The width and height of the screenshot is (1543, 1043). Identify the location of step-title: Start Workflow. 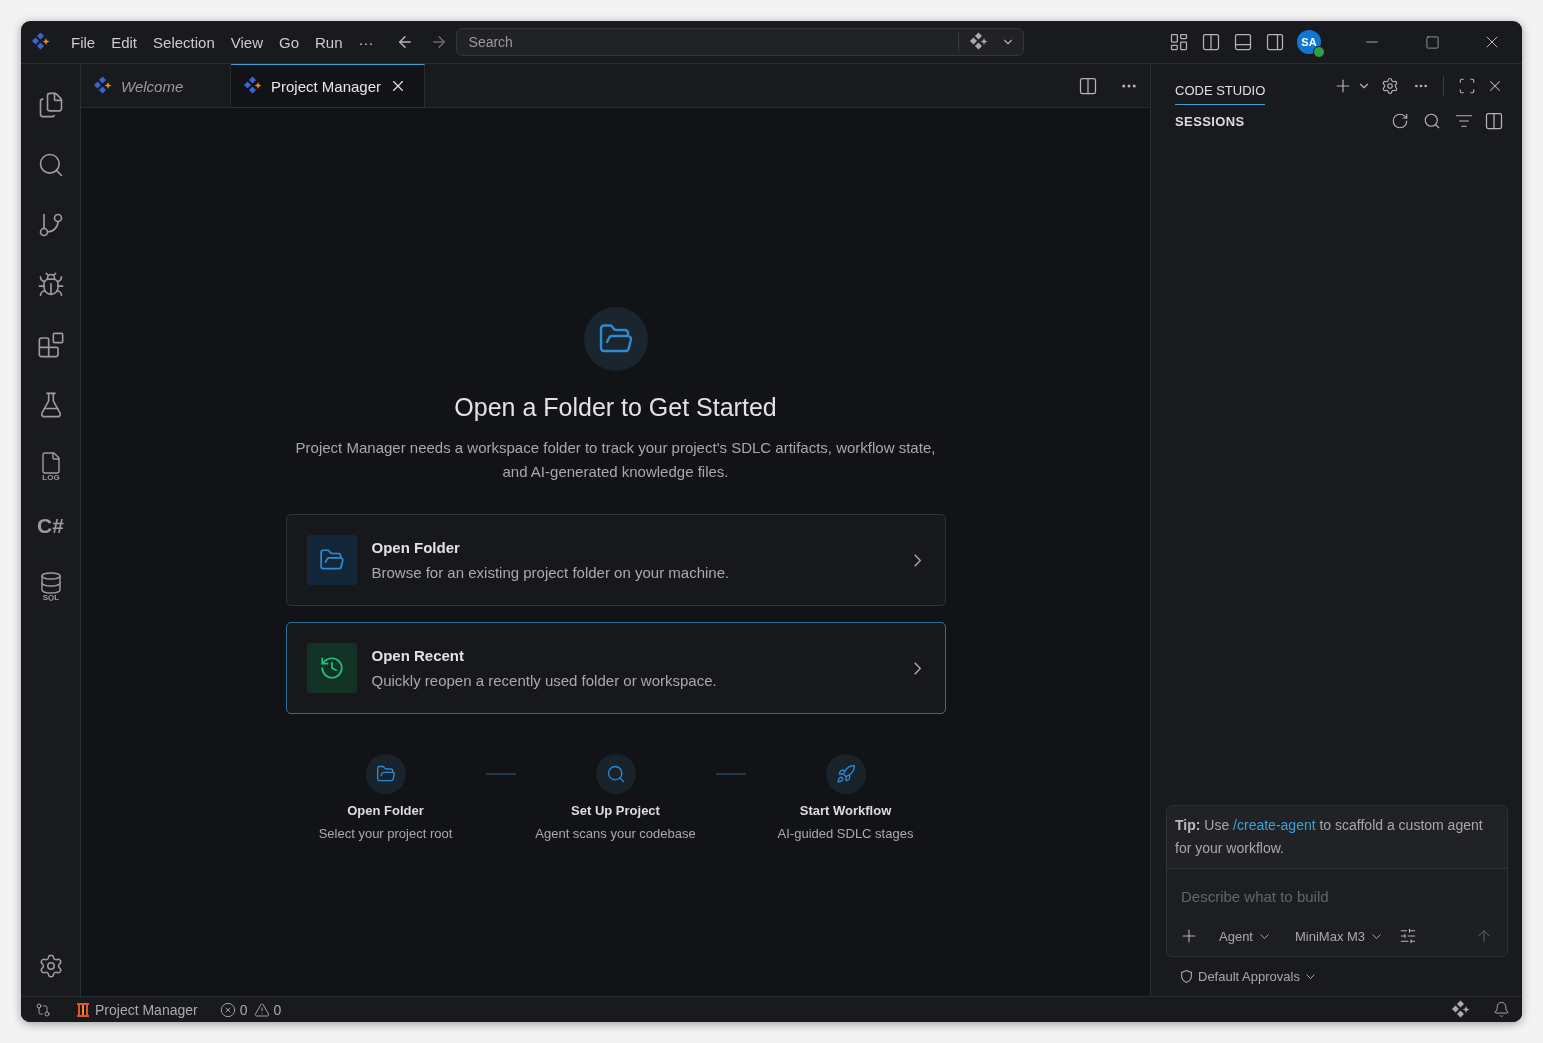
(845, 810).